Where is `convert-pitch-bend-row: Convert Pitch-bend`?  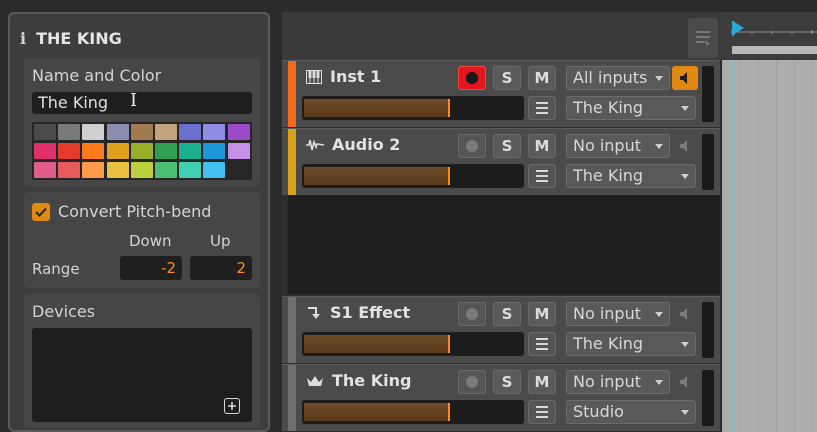
convert-pitch-bend-row: Convert Pitch-bend is located at coordinates (121, 211).